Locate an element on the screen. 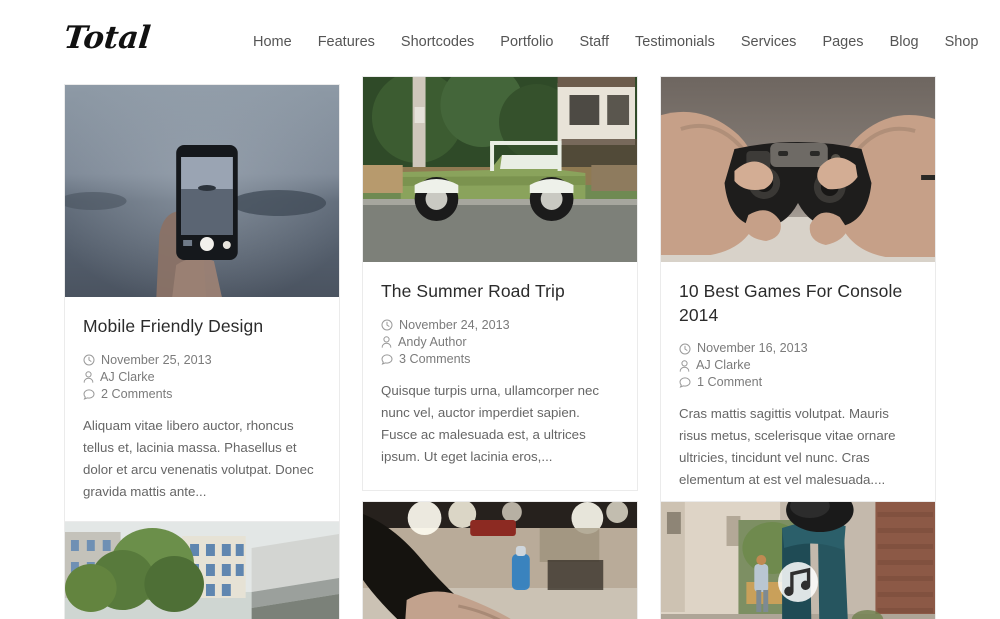  card-date: November 16, 2013 is located at coordinates (743, 348).